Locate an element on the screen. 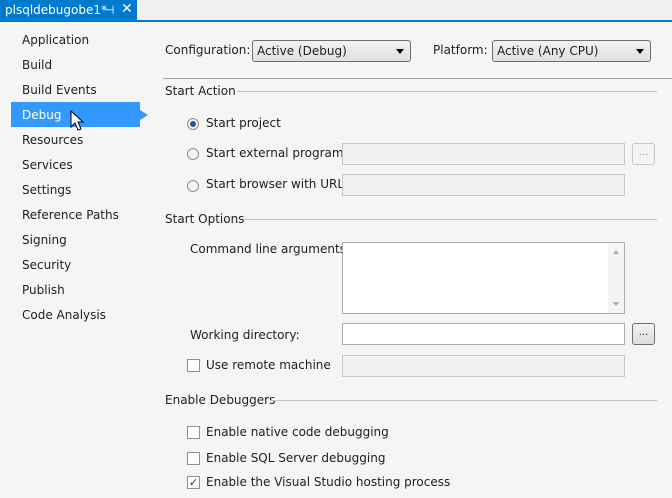  tab-title: plsqldebugobe1* is located at coordinates (56, 10).